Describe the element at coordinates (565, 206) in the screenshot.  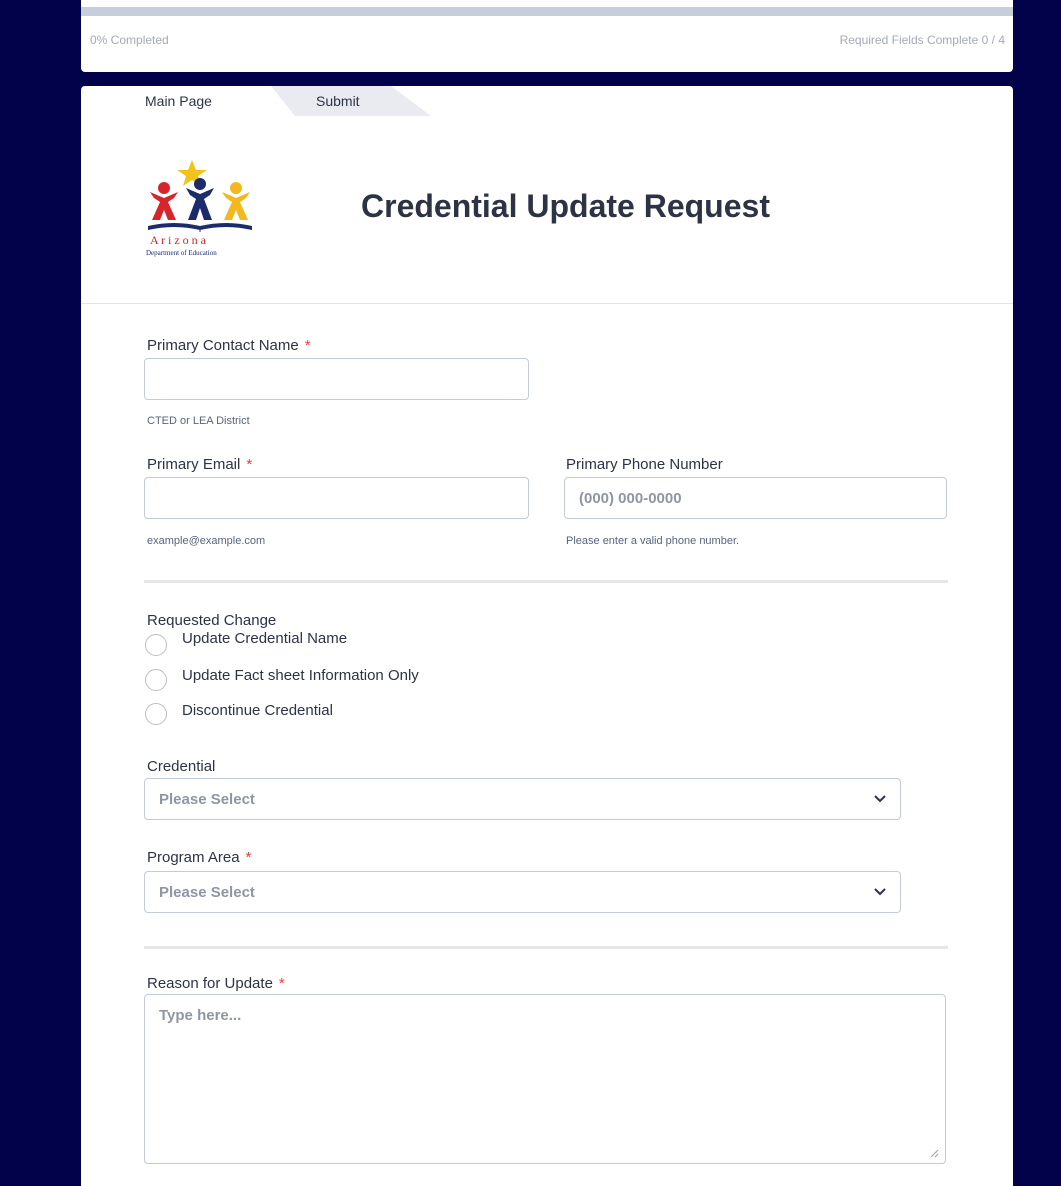
I see `form-title: Credential Update Request` at that location.